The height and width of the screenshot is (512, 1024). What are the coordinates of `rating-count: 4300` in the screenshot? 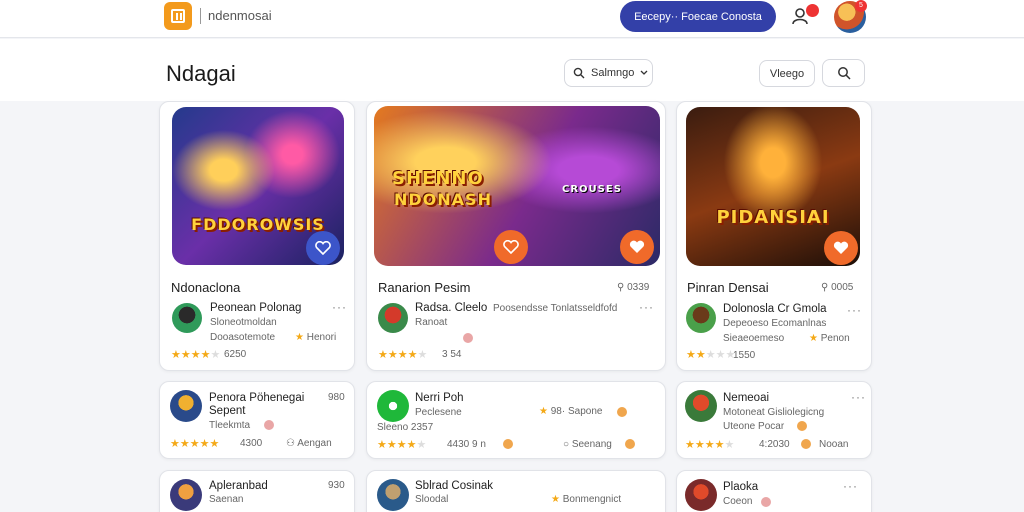 It's located at (251, 443).